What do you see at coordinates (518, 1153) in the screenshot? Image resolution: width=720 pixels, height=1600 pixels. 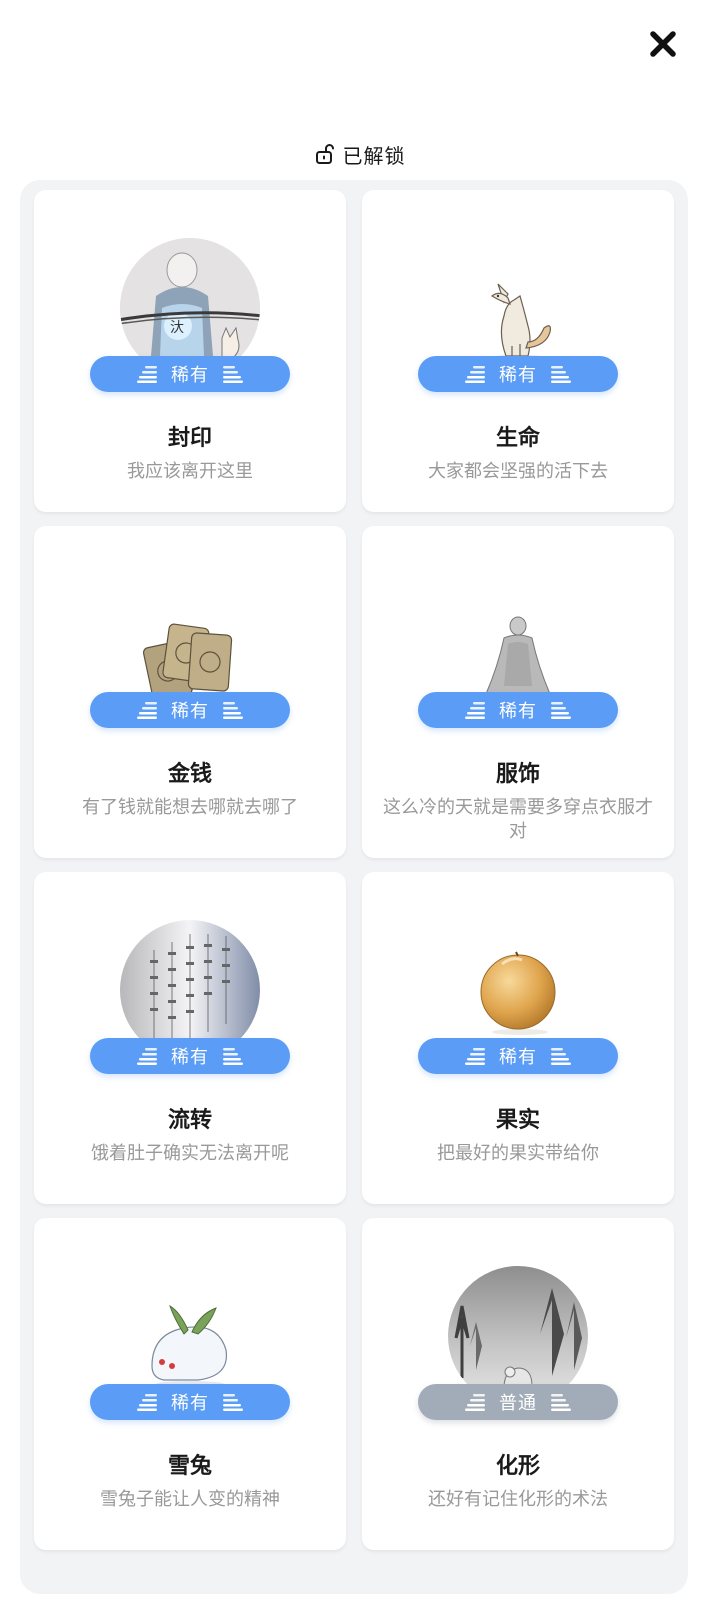 I see `card-description: 把最好的果实带给你` at bounding box center [518, 1153].